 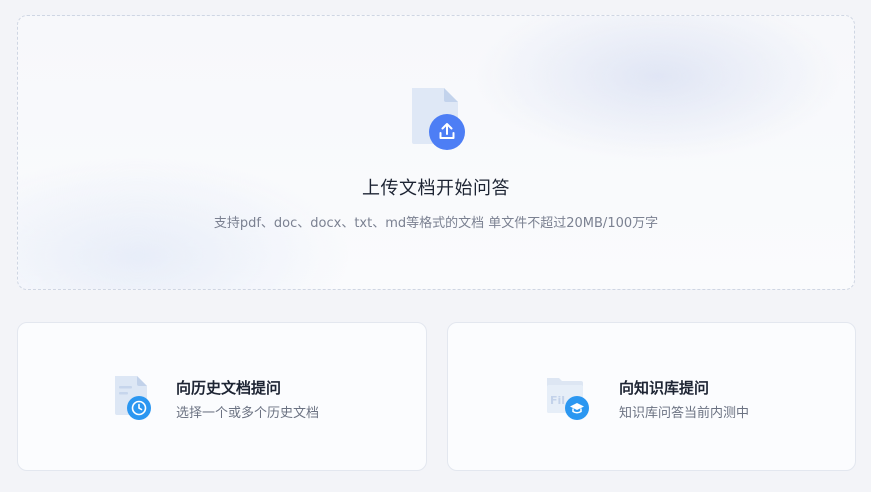 I want to click on knowledge-card-title: 向知识库提问, so click(x=664, y=388).